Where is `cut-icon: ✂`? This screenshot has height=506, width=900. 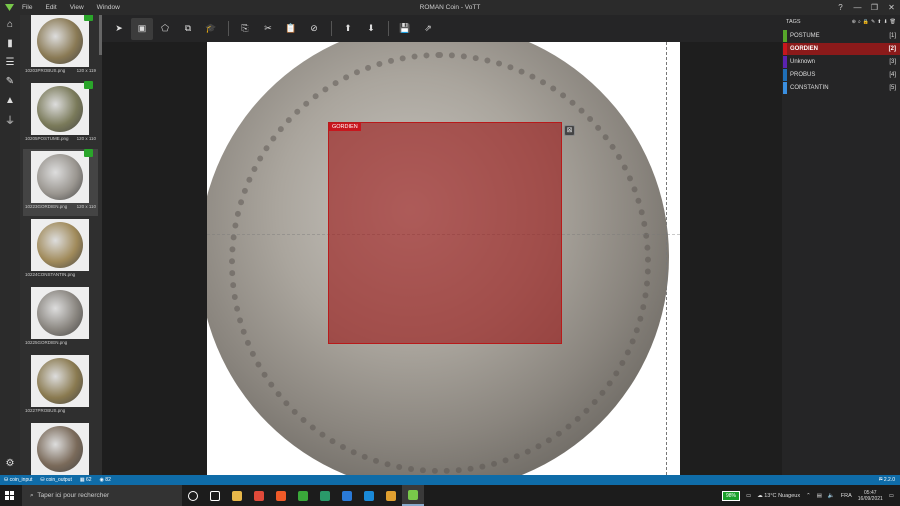 cut-icon: ✂ is located at coordinates (268, 29).